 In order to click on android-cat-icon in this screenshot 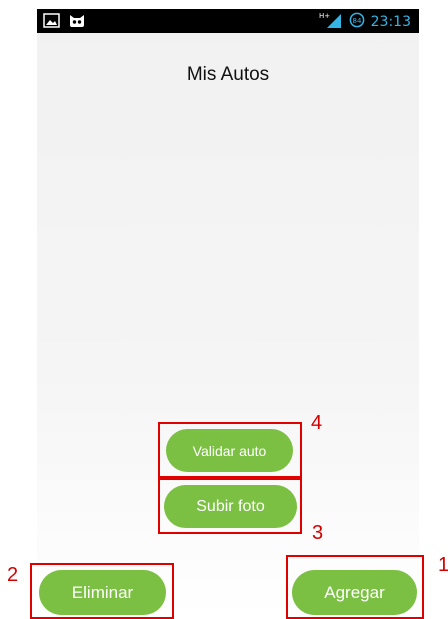, I will do `click(77, 22)`.